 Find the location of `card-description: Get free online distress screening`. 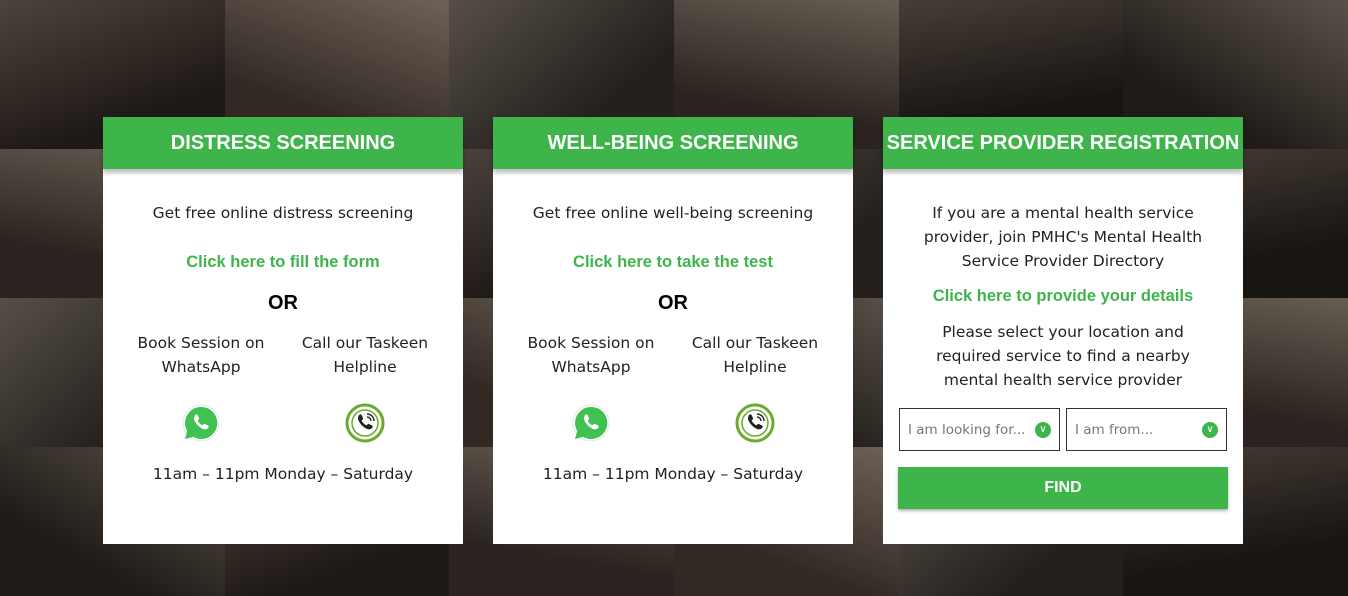

card-description: Get free online distress screening is located at coordinates (283, 213).